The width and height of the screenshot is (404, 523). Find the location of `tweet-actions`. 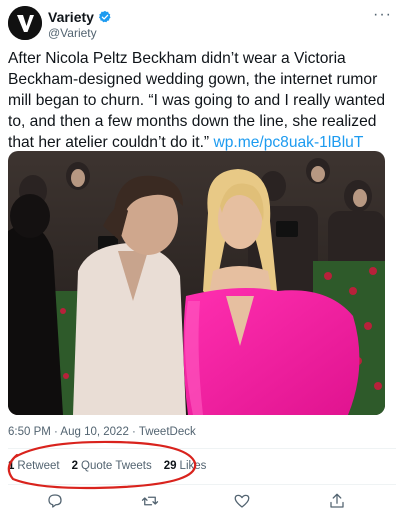

tweet-actions is located at coordinates (202, 501).